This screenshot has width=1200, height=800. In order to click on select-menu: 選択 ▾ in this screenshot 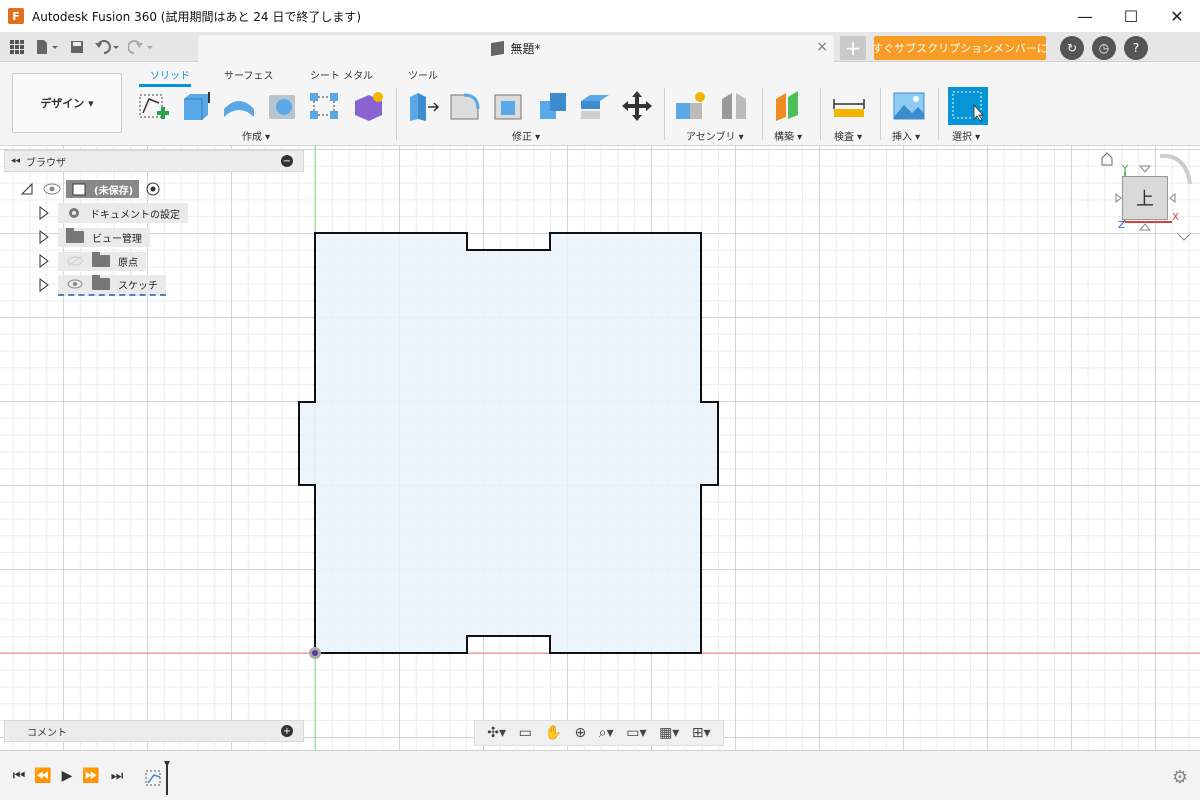, I will do `click(966, 135)`.